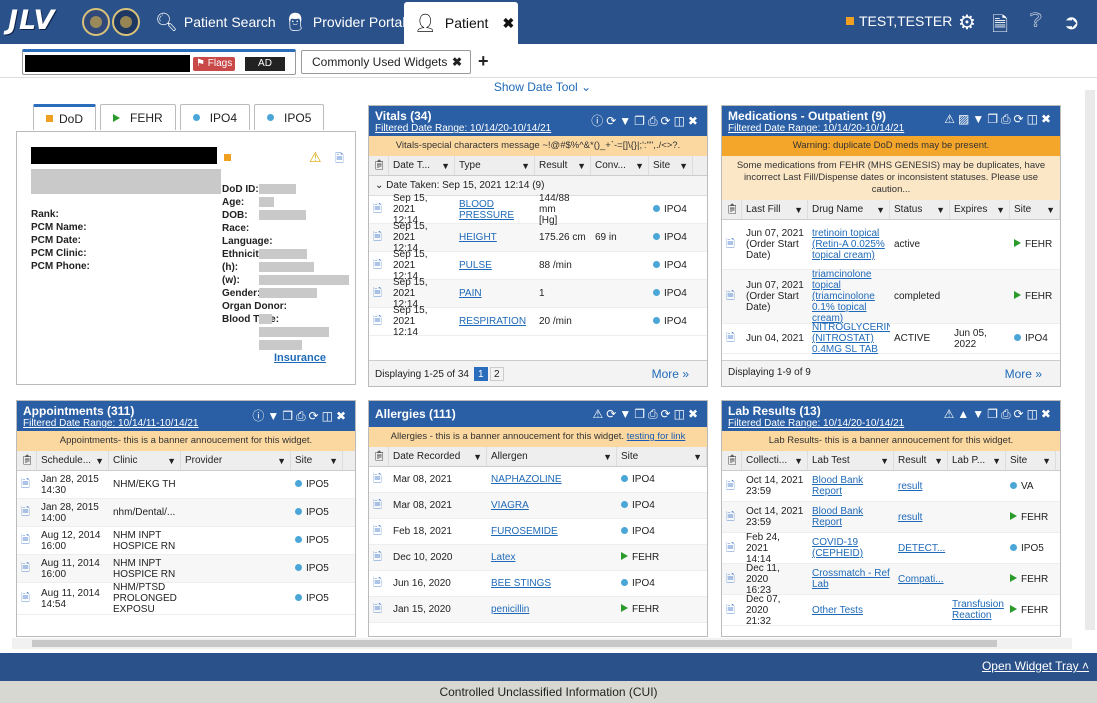 The image size is (1097, 703). I want to click on table-row: 🗎︎ Jun 16, 2020 BEE STINGS IPO4, so click(538, 584).